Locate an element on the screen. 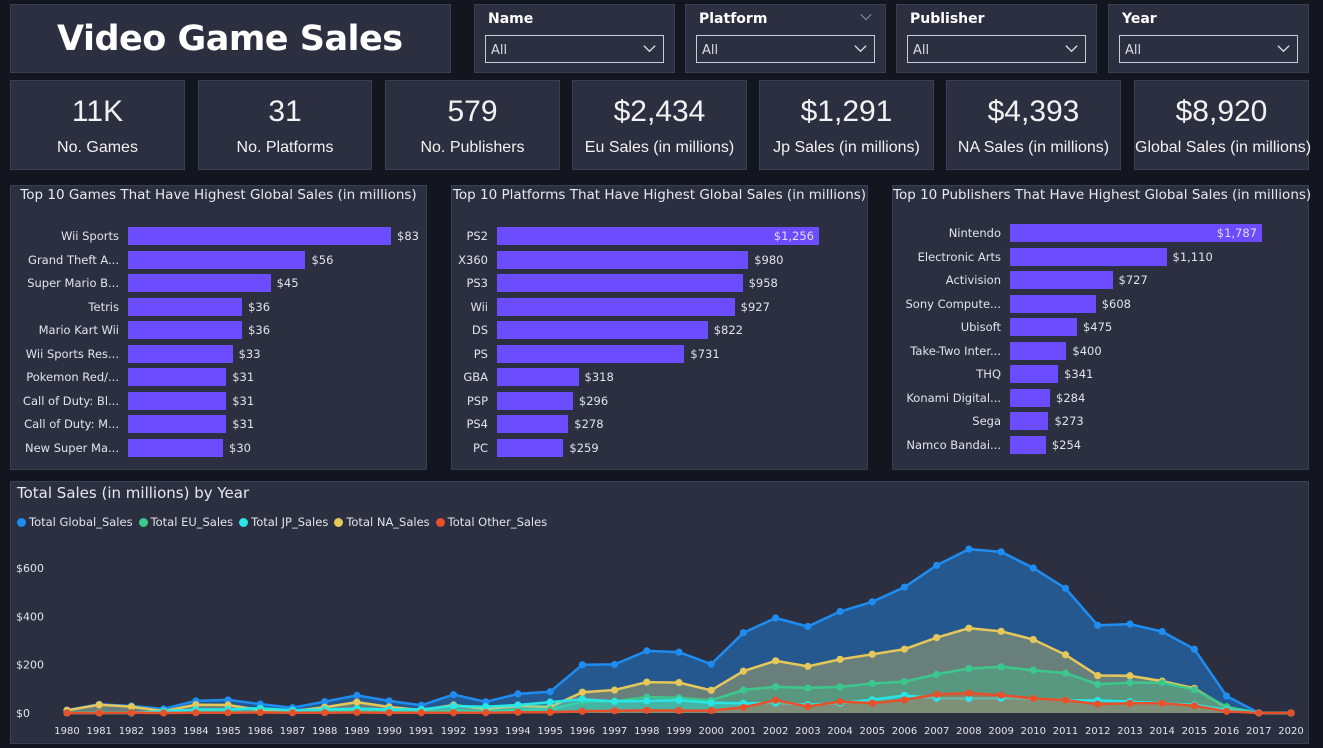 Image resolution: width=1323 pixels, height=748 pixels. slicer-platform-dropdown: All is located at coordinates (785, 49).